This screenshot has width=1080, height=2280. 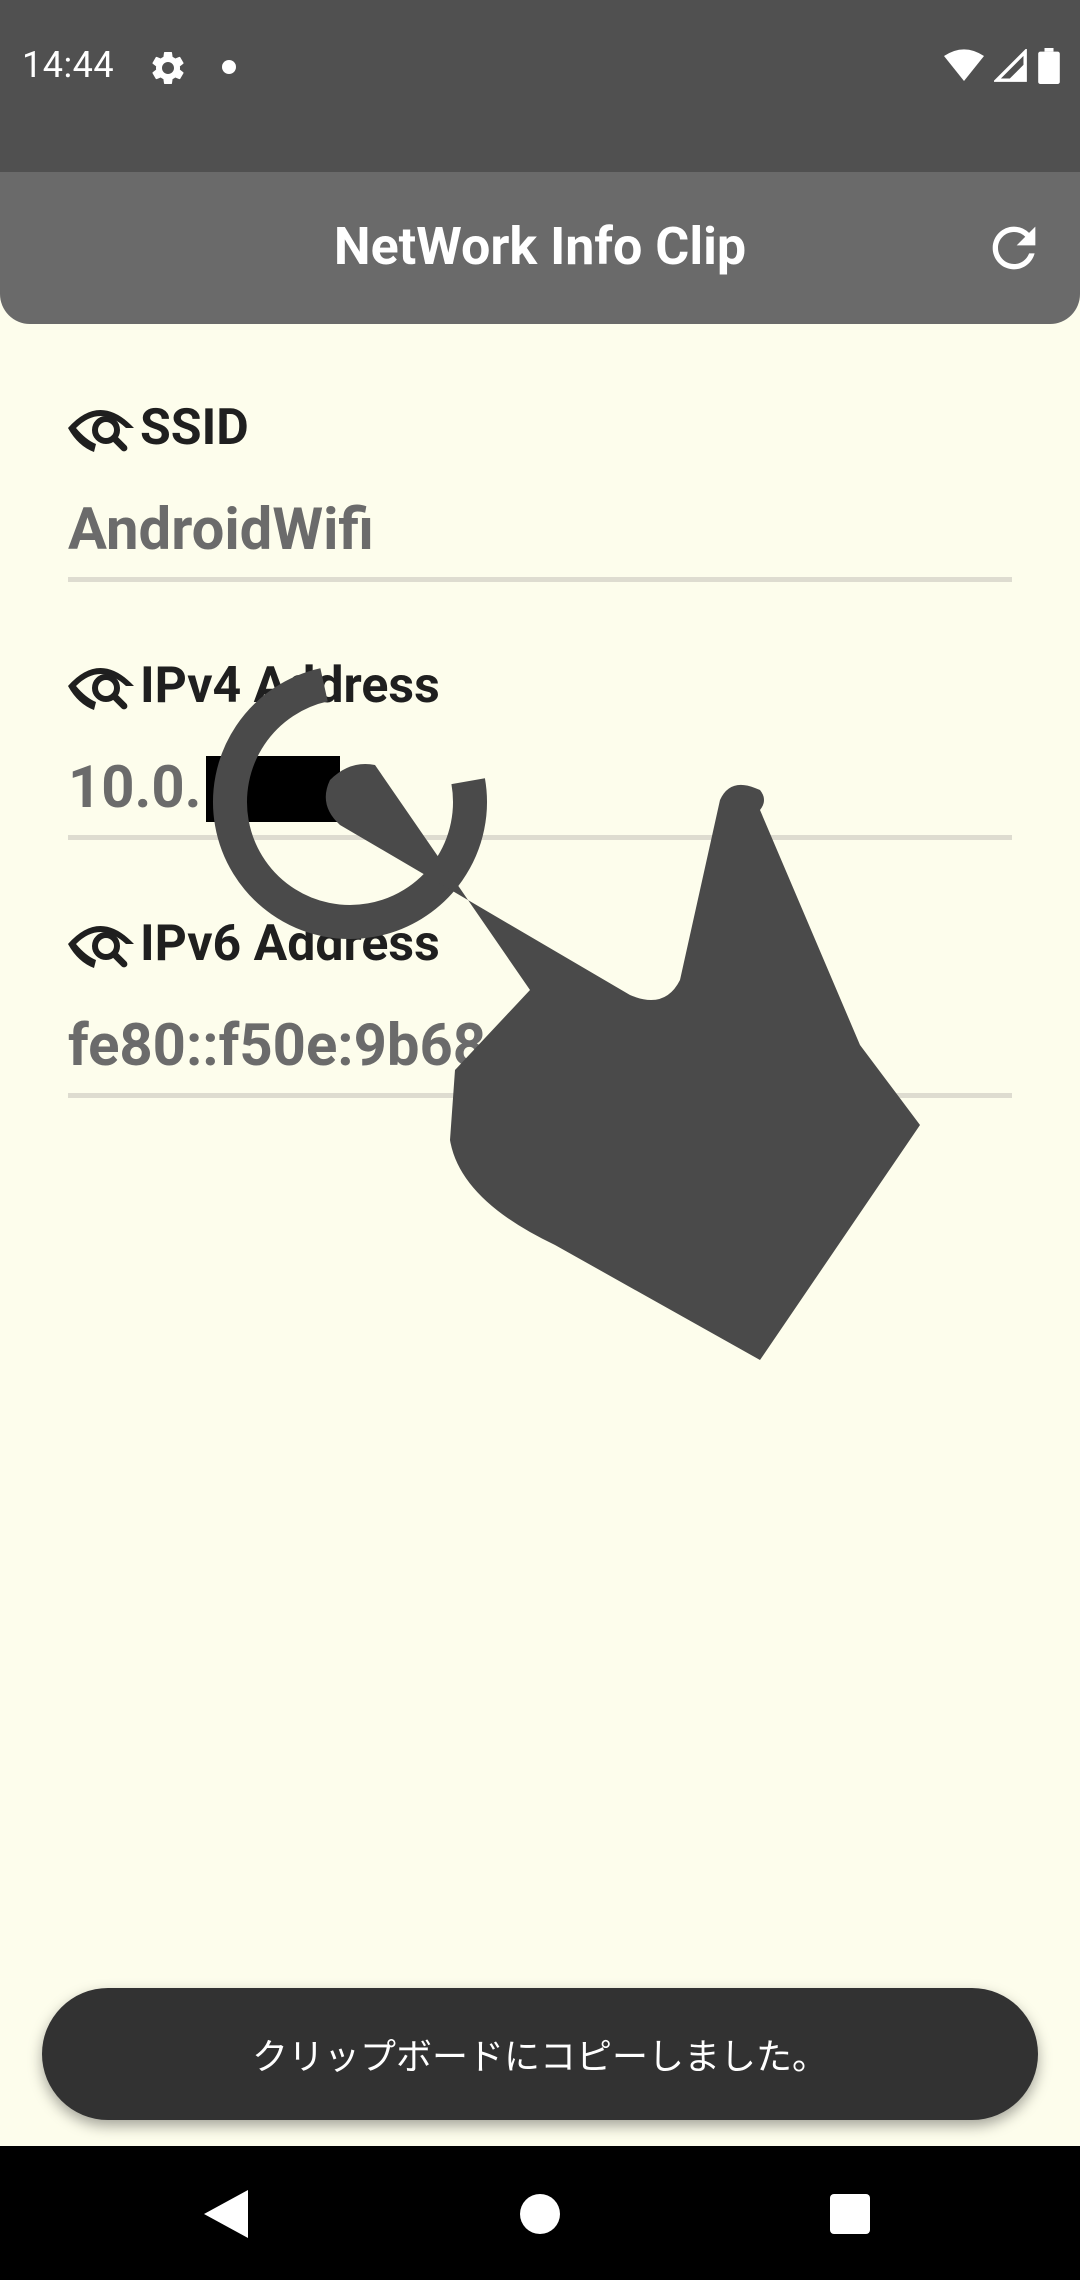 I want to click on refresh-icon, so click(x=1014, y=248).